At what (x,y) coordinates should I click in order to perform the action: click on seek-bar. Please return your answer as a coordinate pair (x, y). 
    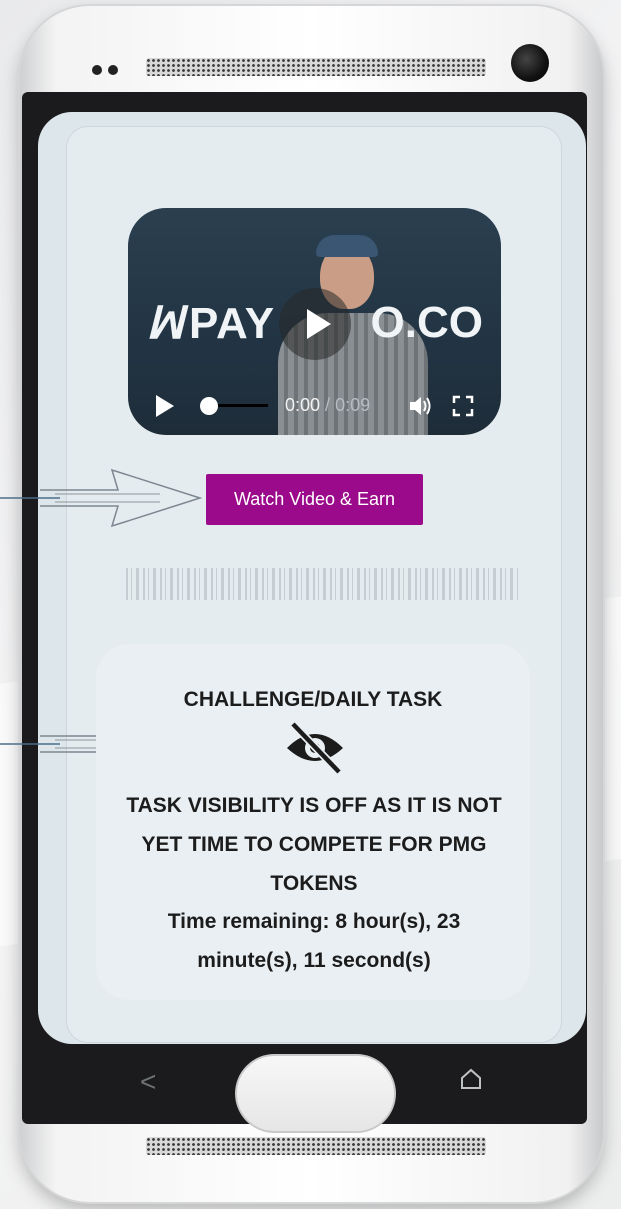
    Looking at the image, I should click on (242, 405).